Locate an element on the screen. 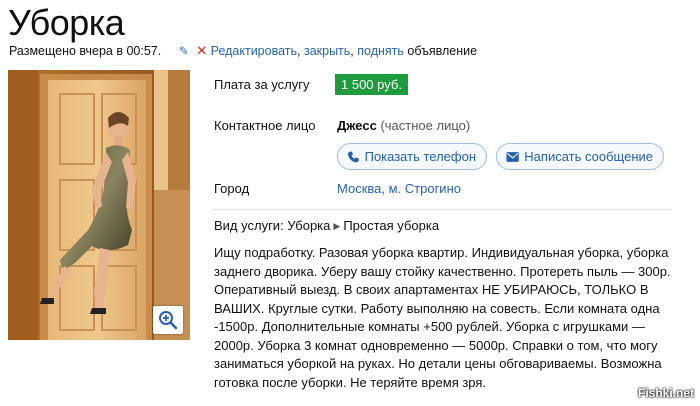 This screenshot has height=406, width=700. page-title: Уборка is located at coordinates (66, 22).